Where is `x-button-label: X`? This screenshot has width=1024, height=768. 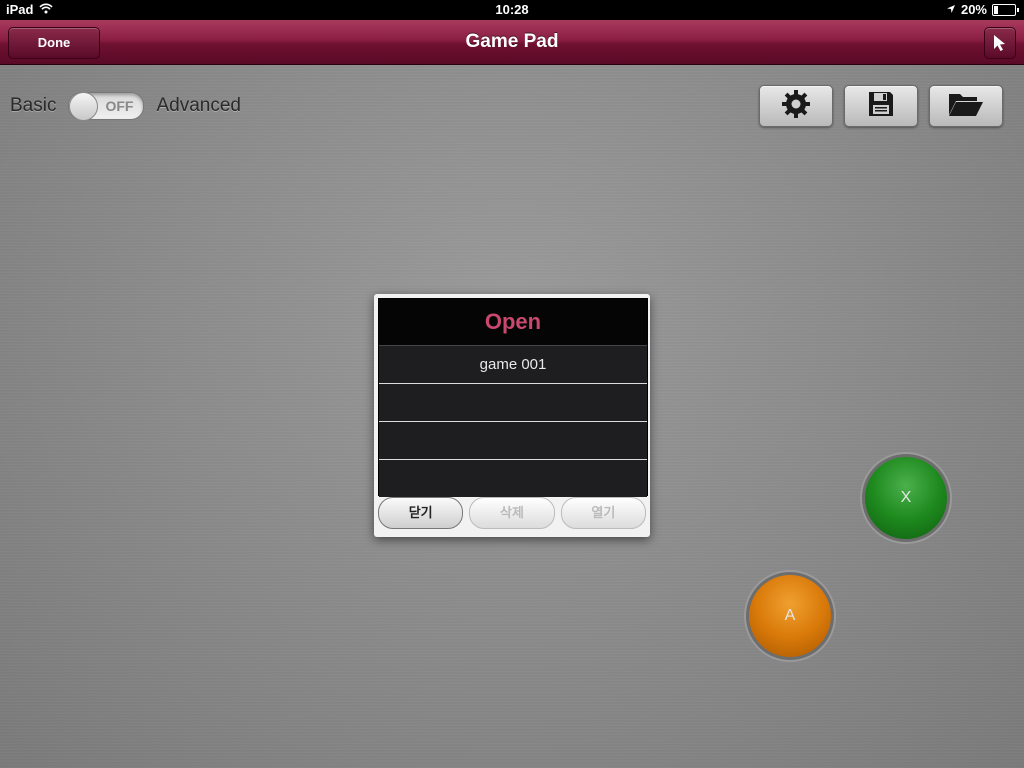 x-button-label: X is located at coordinates (906, 497).